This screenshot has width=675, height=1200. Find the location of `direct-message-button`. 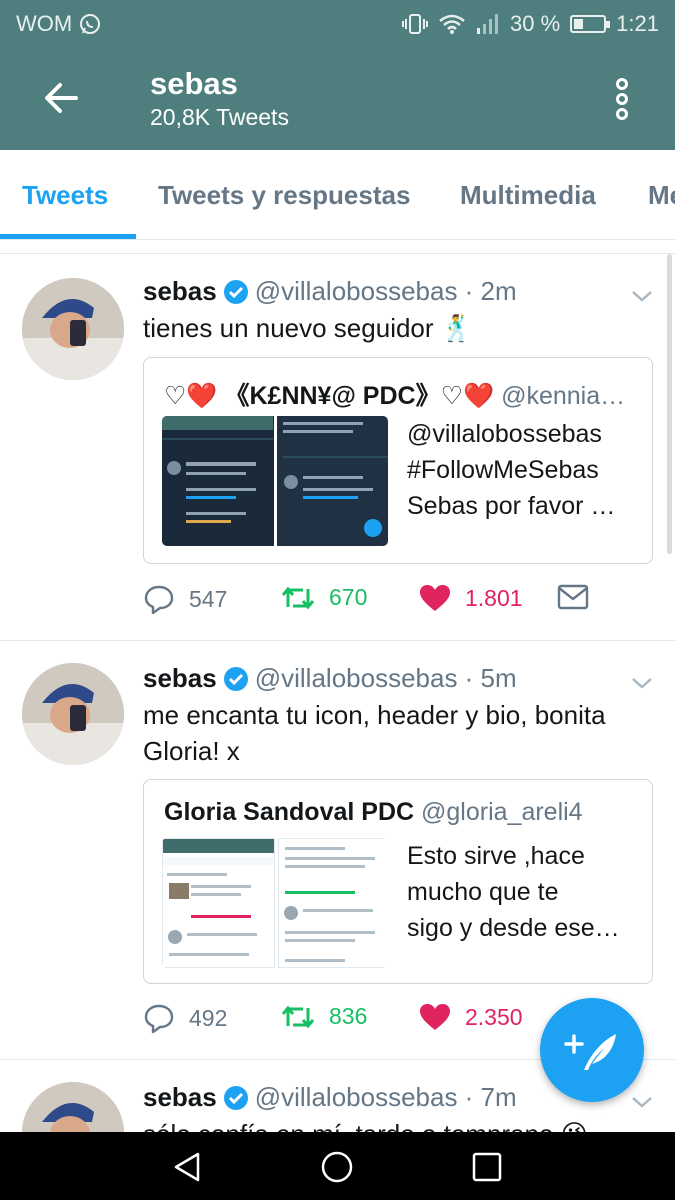

direct-message-button is located at coordinates (573, 597).